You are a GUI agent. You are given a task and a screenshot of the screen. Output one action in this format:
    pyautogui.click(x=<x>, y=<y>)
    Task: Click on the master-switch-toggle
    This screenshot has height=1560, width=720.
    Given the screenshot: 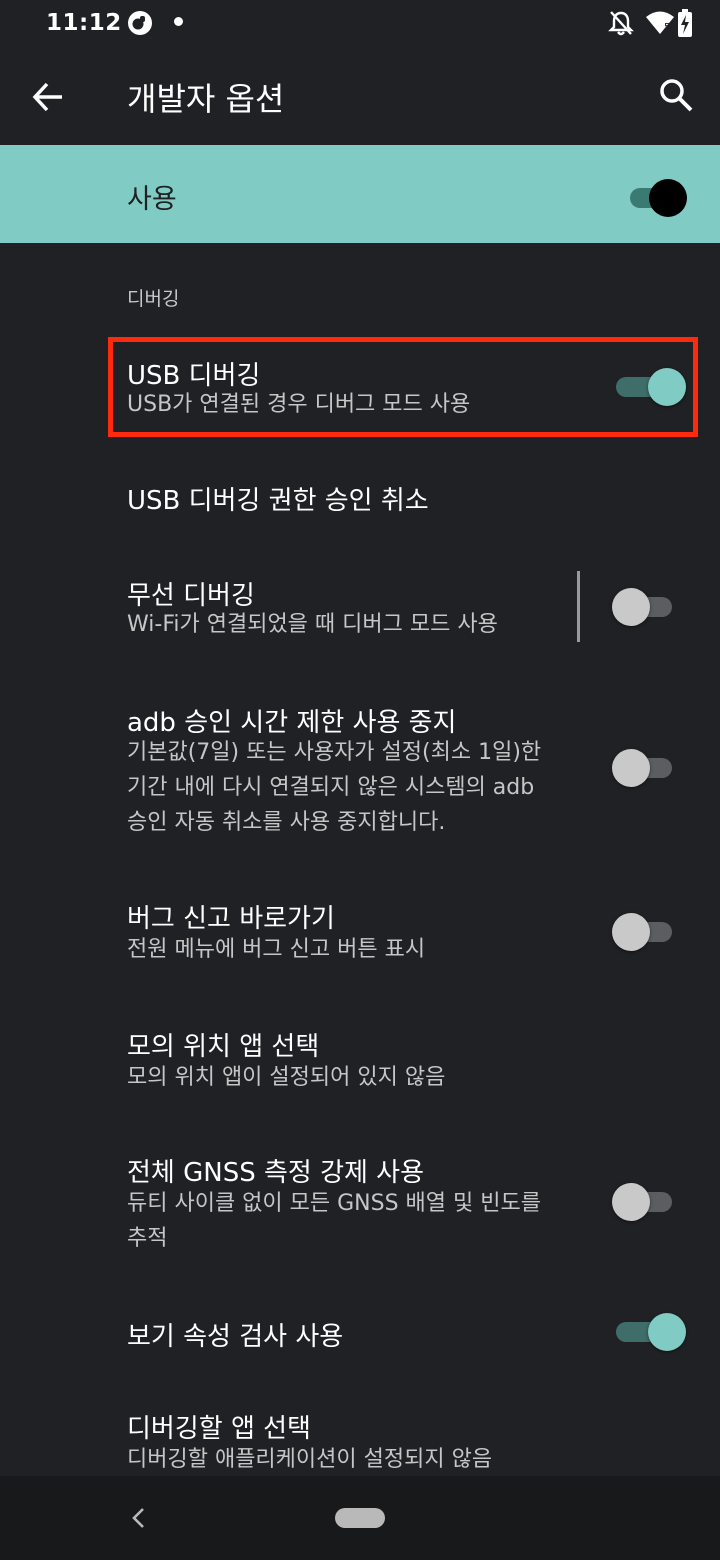 What is the action you would take?
    pyautogui.click(x=659, y=200)
    